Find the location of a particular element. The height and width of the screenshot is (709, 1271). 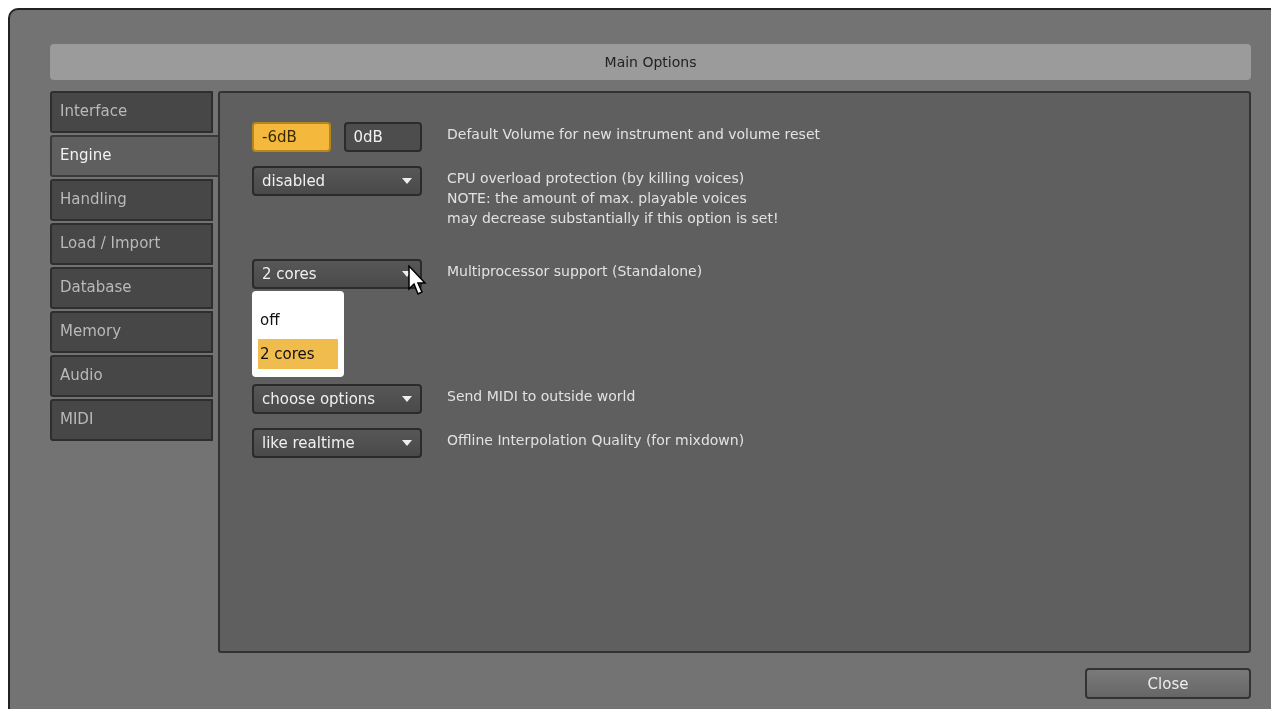

sidebar-tab: Load / Import is located at coordinates (131, 244).